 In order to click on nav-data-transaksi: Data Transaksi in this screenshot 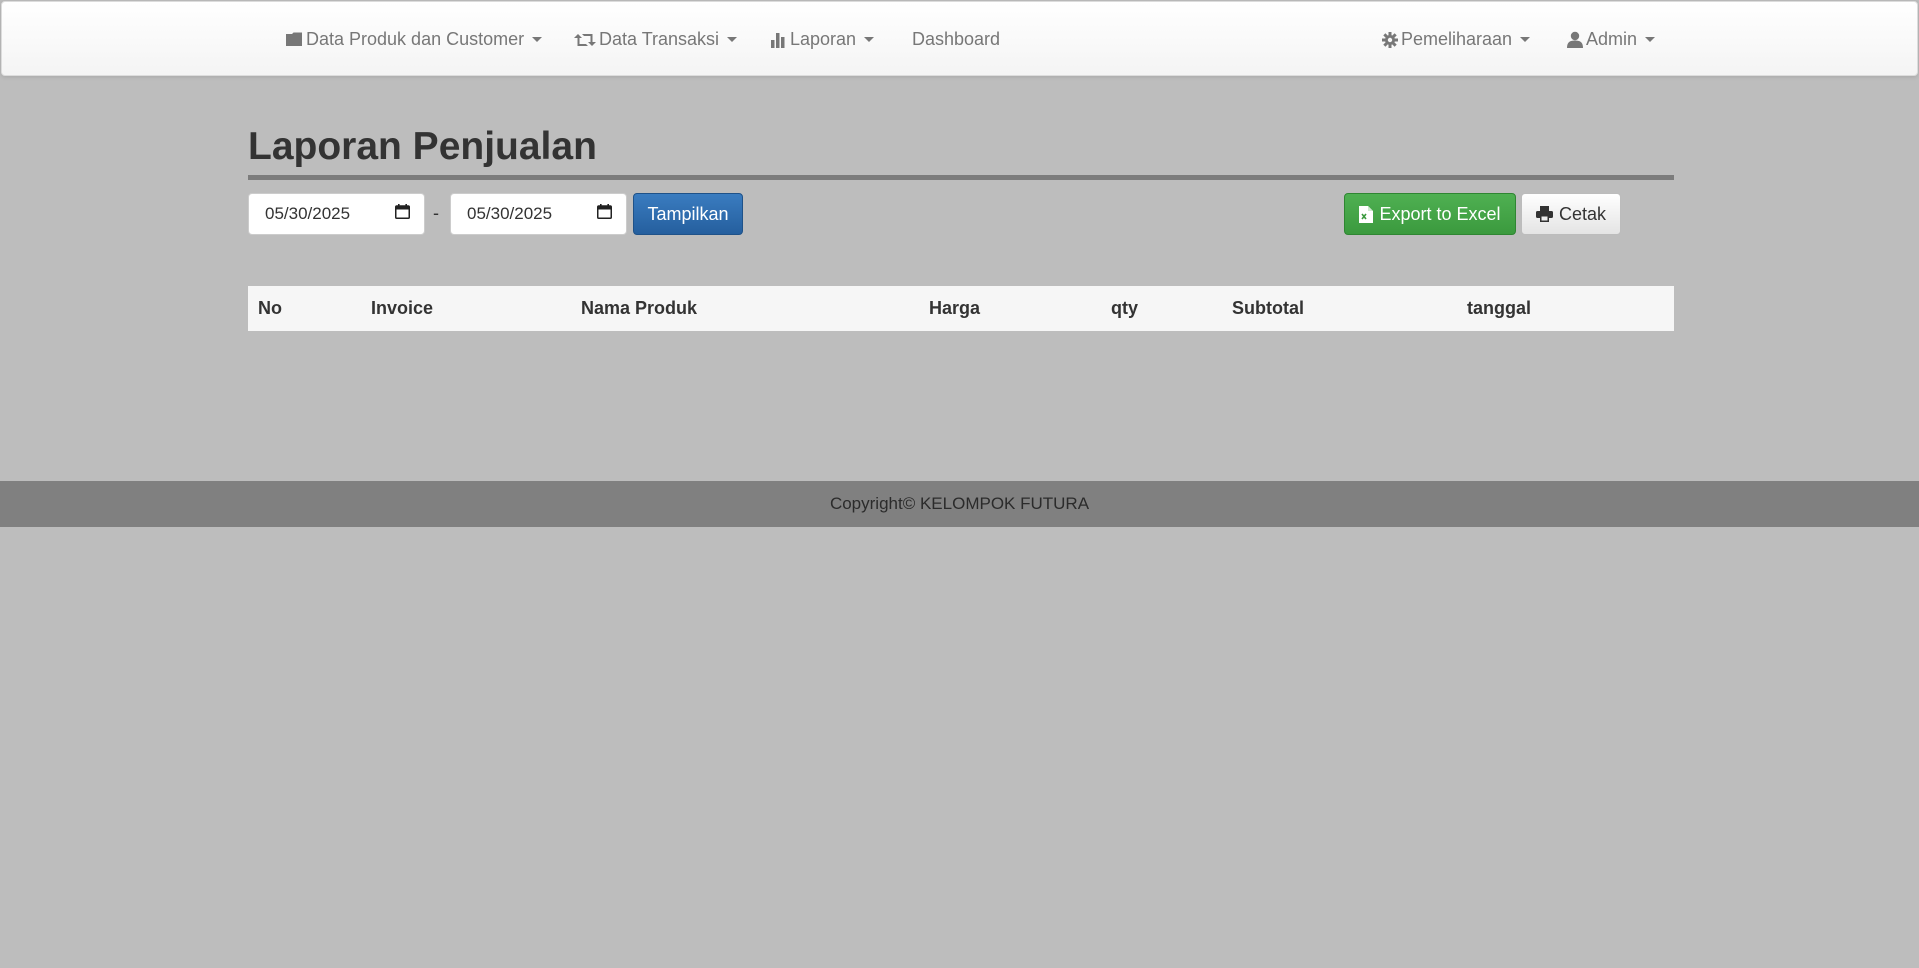, I will do `click(656, 39)`.